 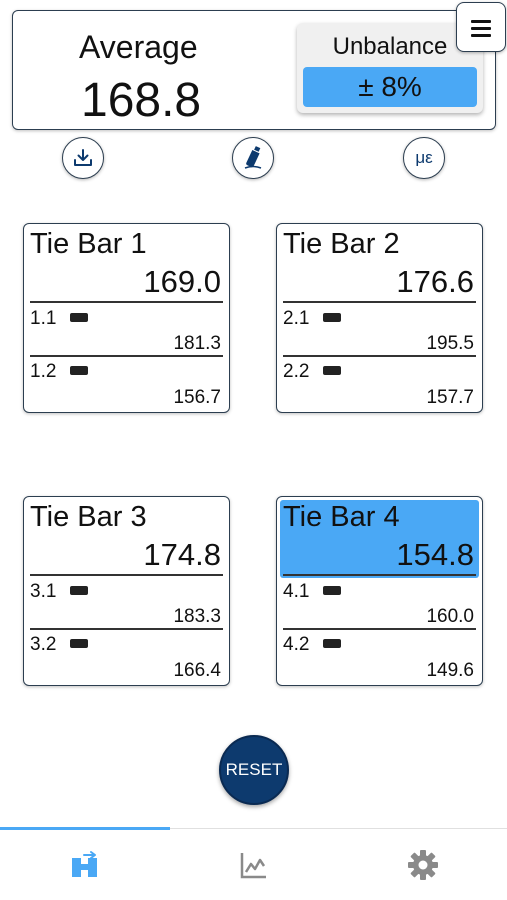 I want to click on channel-label: 3.1, so click(x=43, y=591).